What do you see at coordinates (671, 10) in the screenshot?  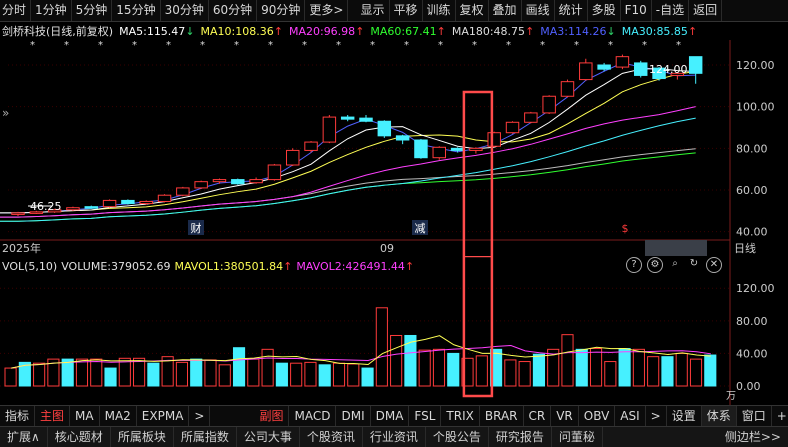 I see `toolbar-button: -自选` at bounding box center [671, 10].